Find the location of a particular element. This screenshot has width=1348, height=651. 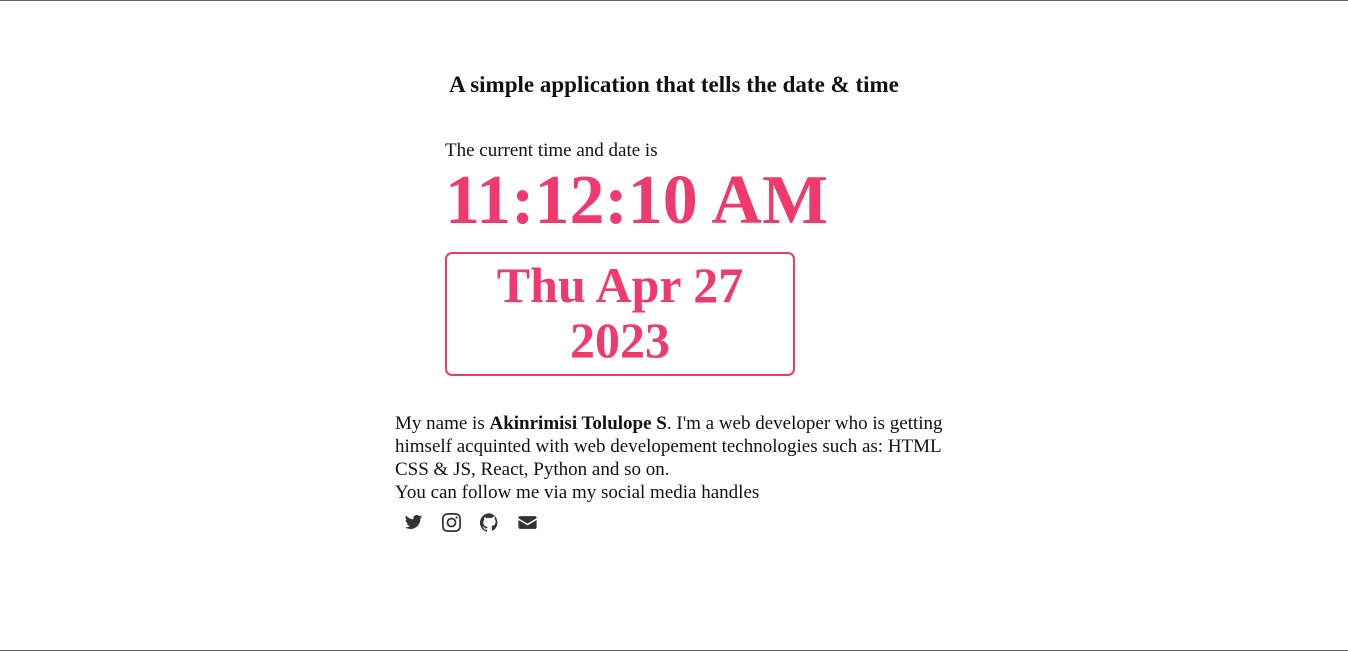

github-icon is located at coordinates (488, 522).